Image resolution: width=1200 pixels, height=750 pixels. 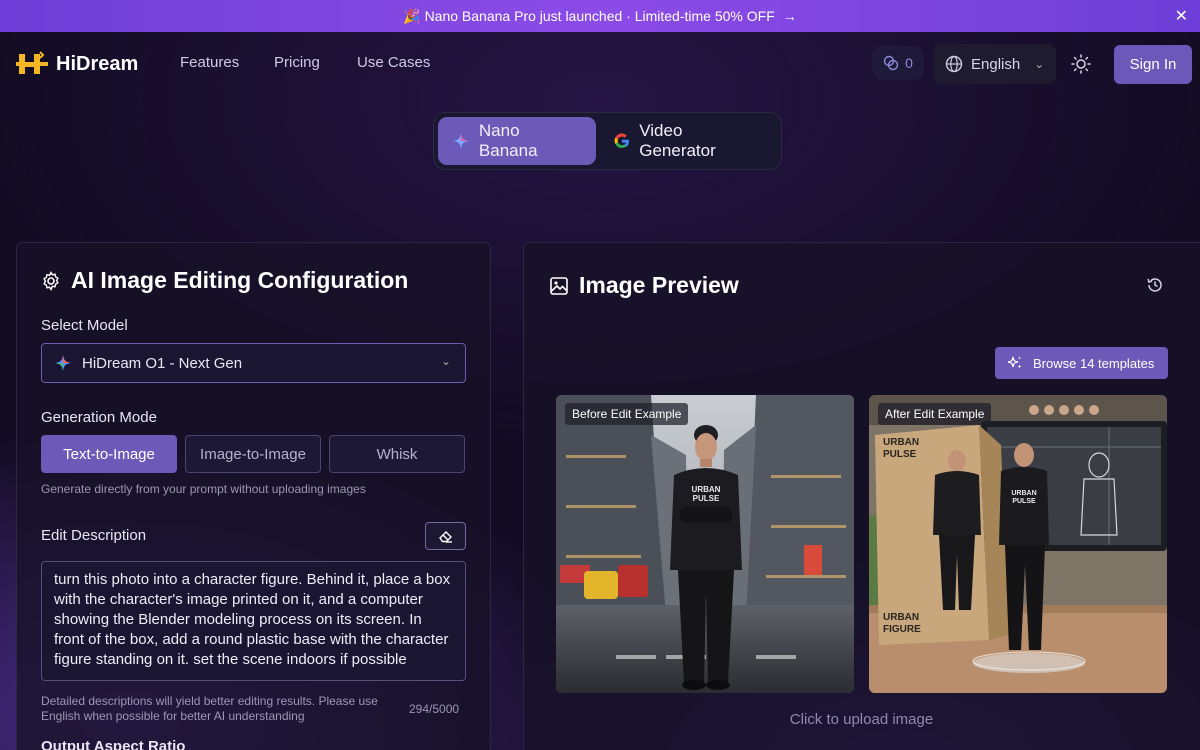 What do you see at coordinates (1155, 285) in the screenshot?
I see `history-icon` at bounding box center [1155, 285].